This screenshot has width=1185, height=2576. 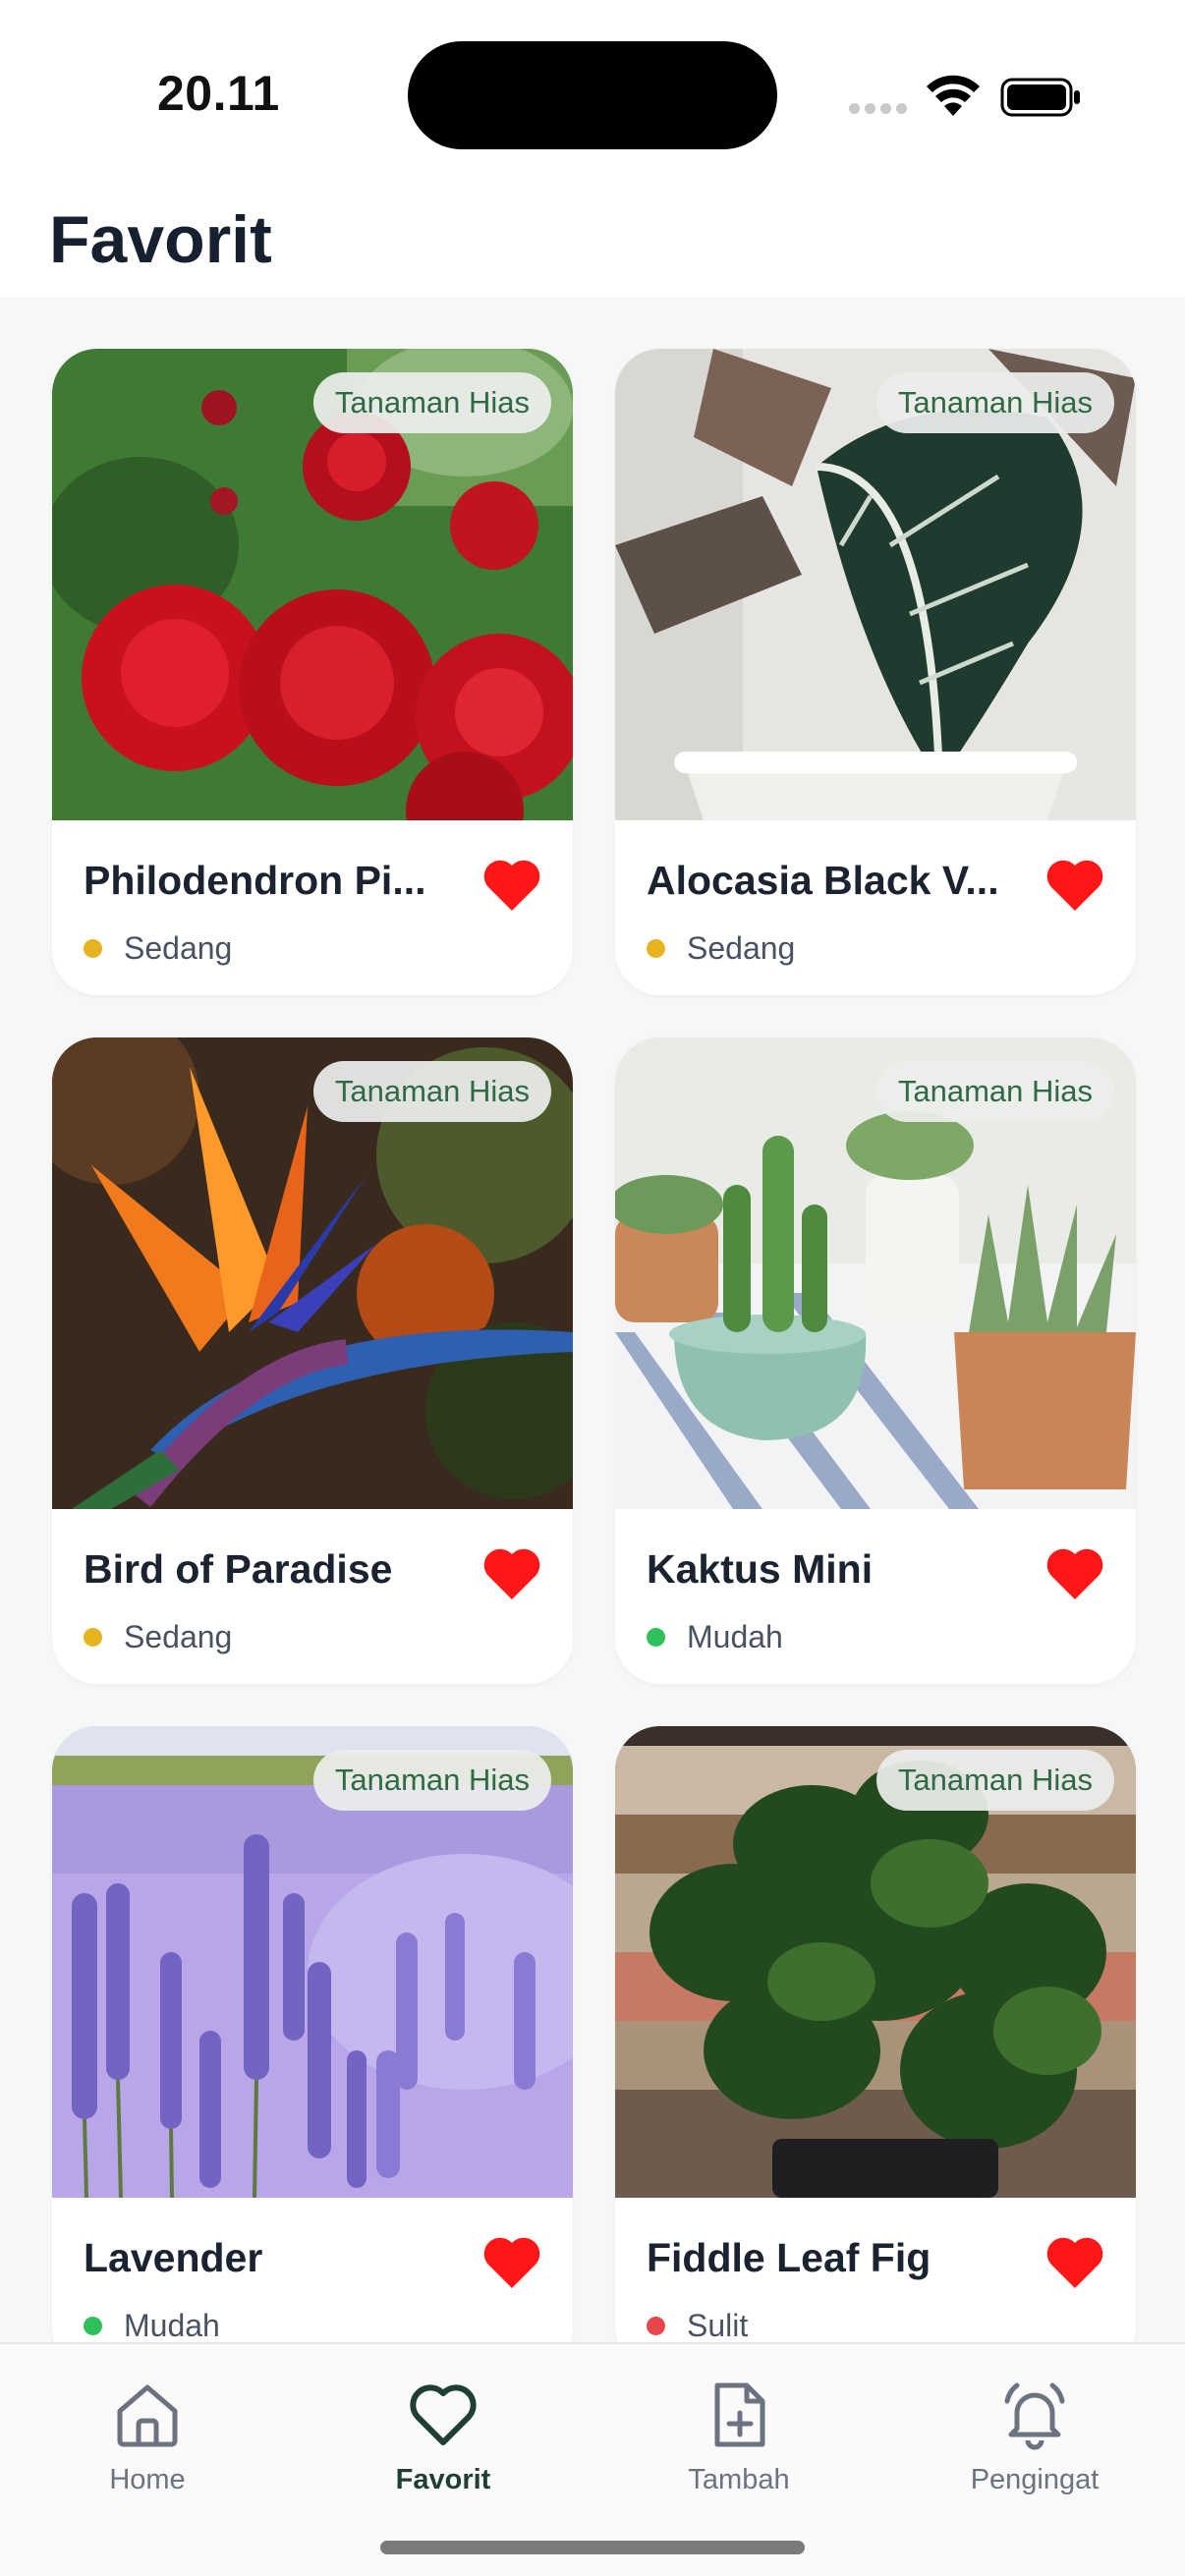 What do you see at coordinates (219, 93) in the screenshot?
I see `status-time: 20.11` at bounding box center [219, 93].